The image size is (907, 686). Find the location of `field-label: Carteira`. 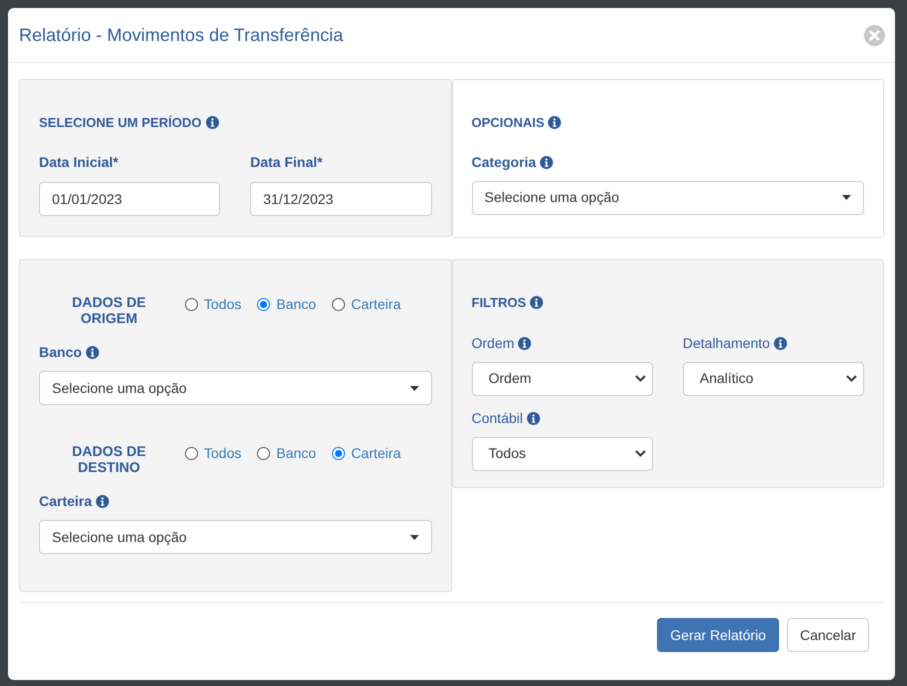

field-label: Carteira is located at coordinates (65, 501).